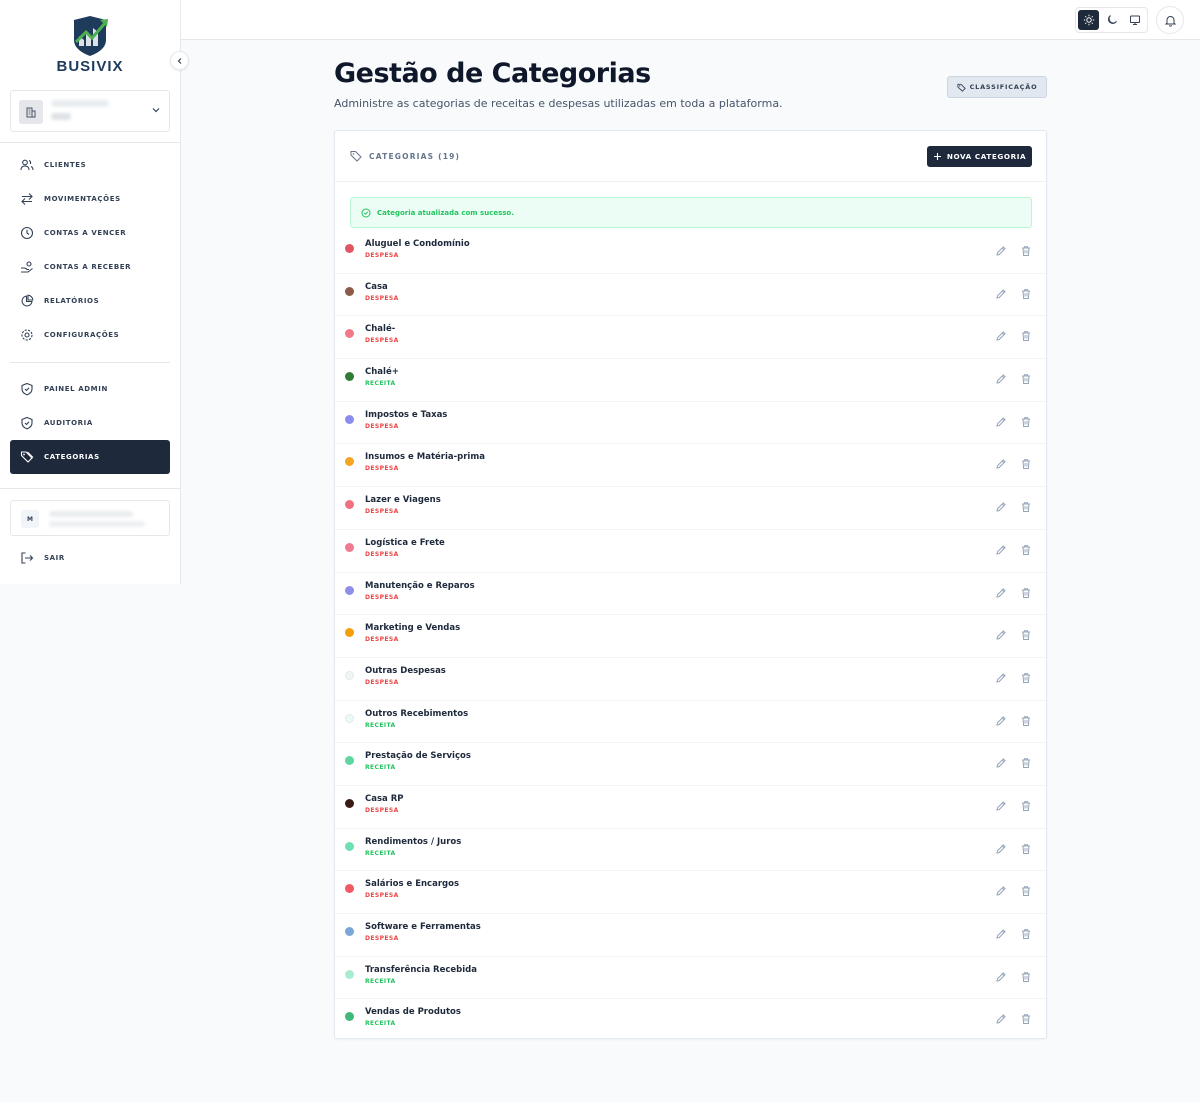  I want to click on theme-light-button, so click(1088, 20).